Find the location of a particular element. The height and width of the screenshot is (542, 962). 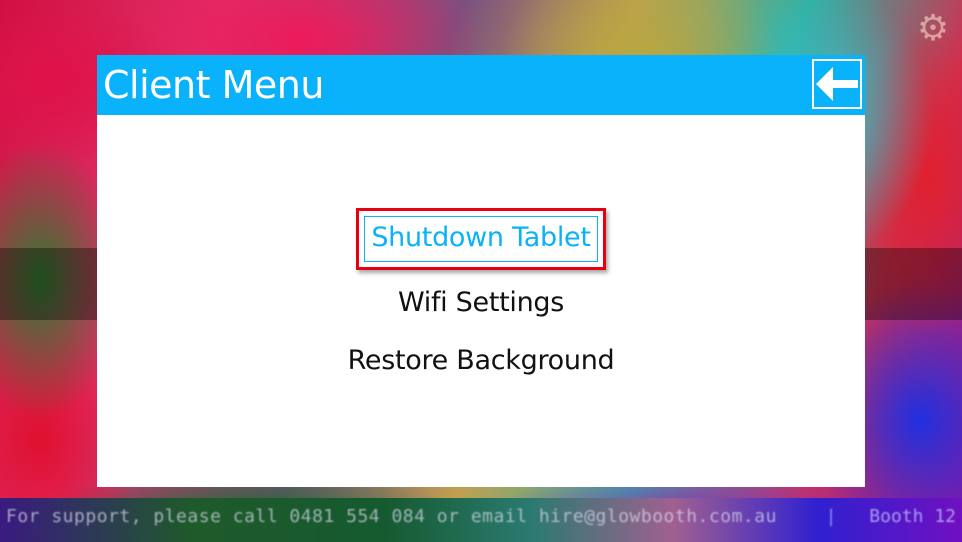

dialog-header: Client Menu is located at coordinates (481, 85).